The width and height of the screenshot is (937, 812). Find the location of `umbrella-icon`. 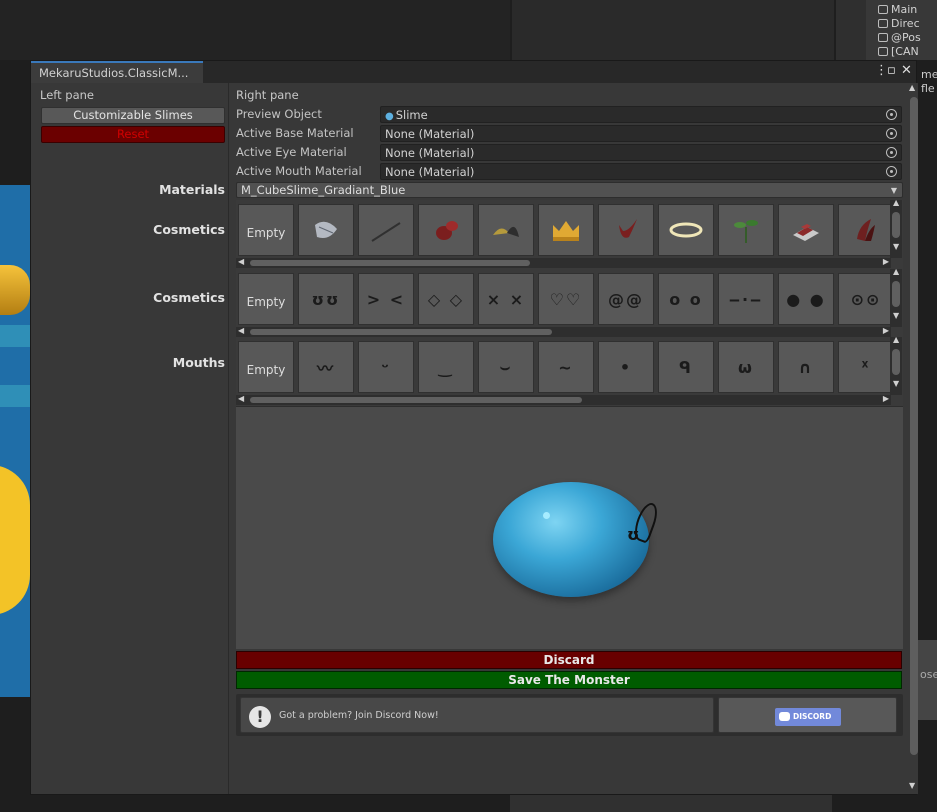

umbrella-icon is located at coordinates (326, 230).